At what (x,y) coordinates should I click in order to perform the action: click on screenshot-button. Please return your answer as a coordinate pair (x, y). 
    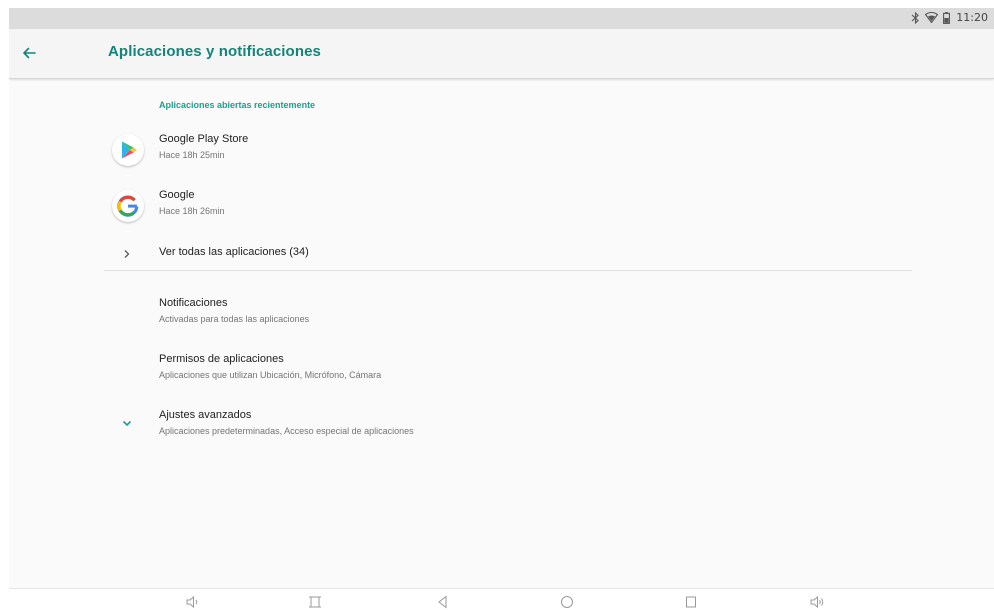
    Looking at the image, I should click on (315, 602).